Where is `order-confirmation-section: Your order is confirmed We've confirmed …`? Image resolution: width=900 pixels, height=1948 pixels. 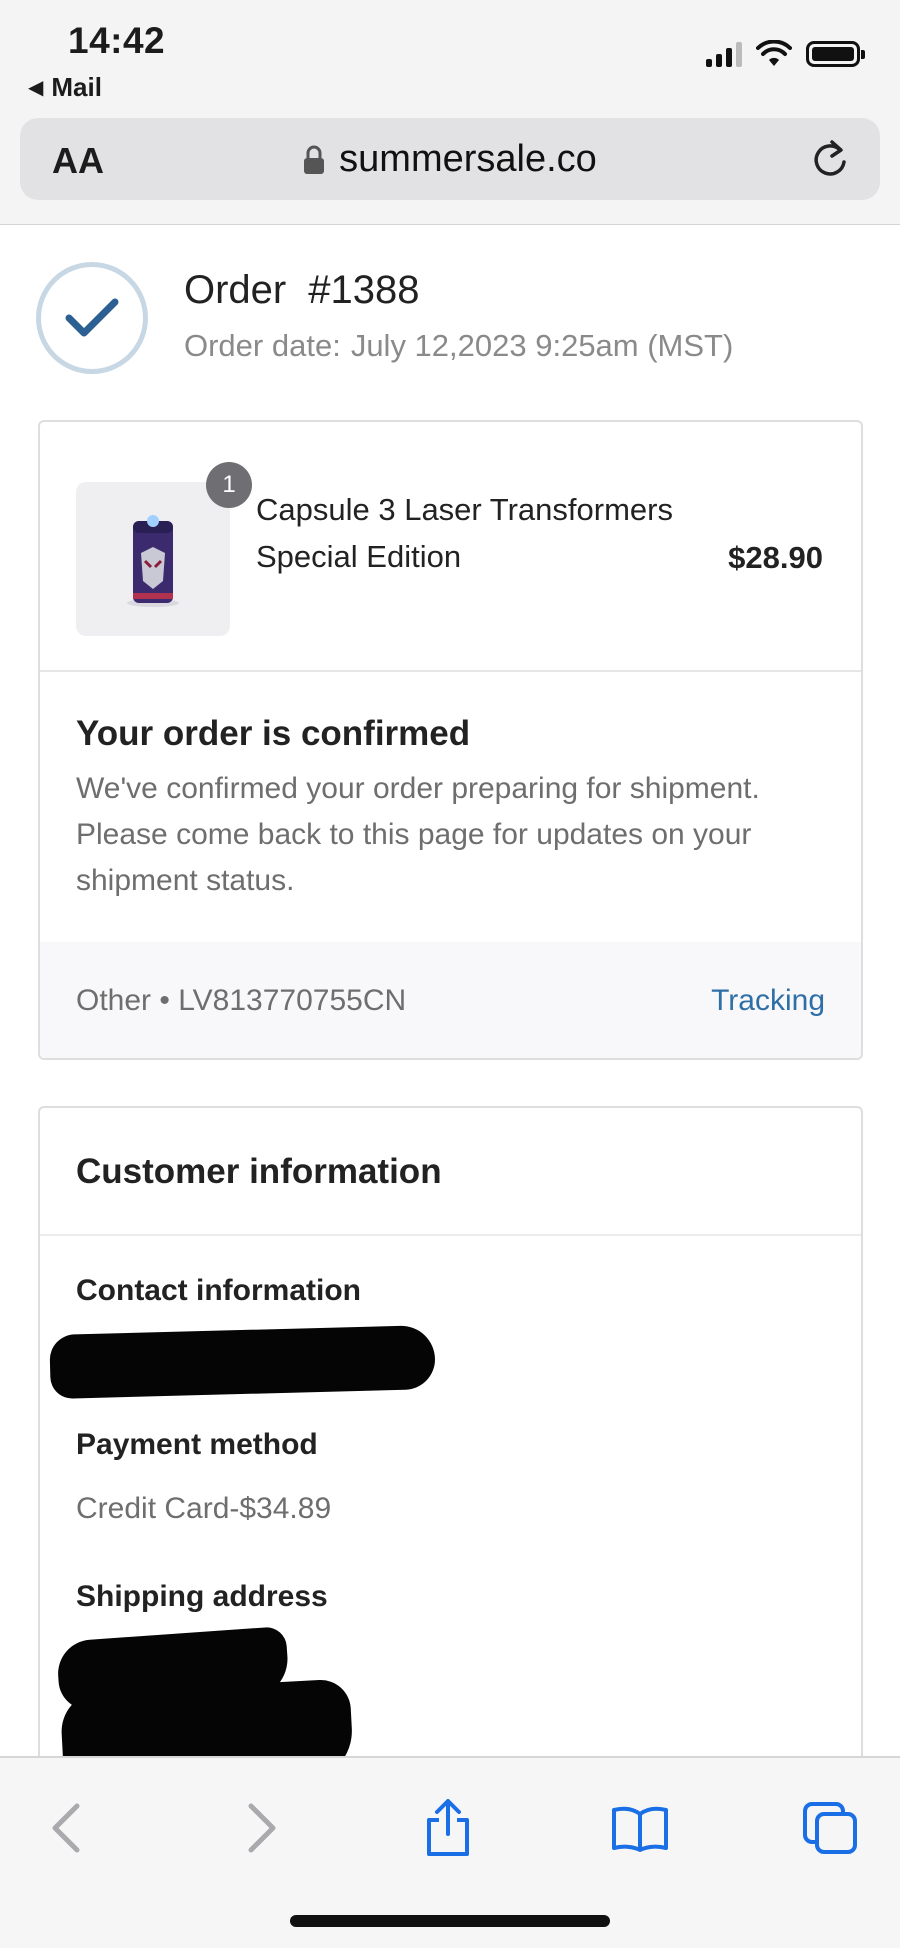
order-confirmation-section: Your order is confirmed We've confirmed … is located at coordinates (450, 807).